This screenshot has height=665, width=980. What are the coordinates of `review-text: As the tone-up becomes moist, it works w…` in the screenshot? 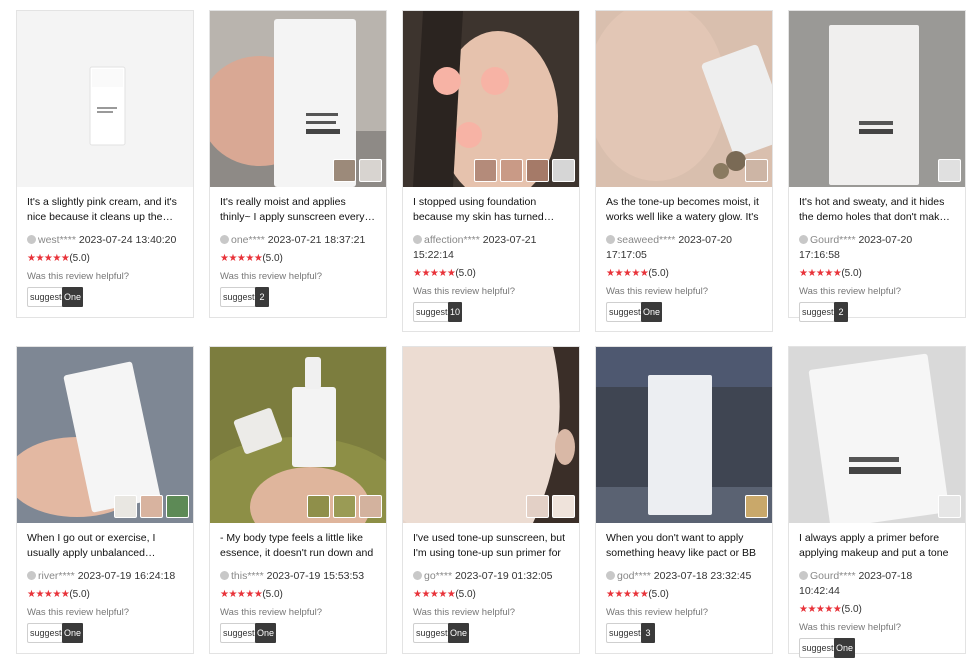 It's located at (684, 210).